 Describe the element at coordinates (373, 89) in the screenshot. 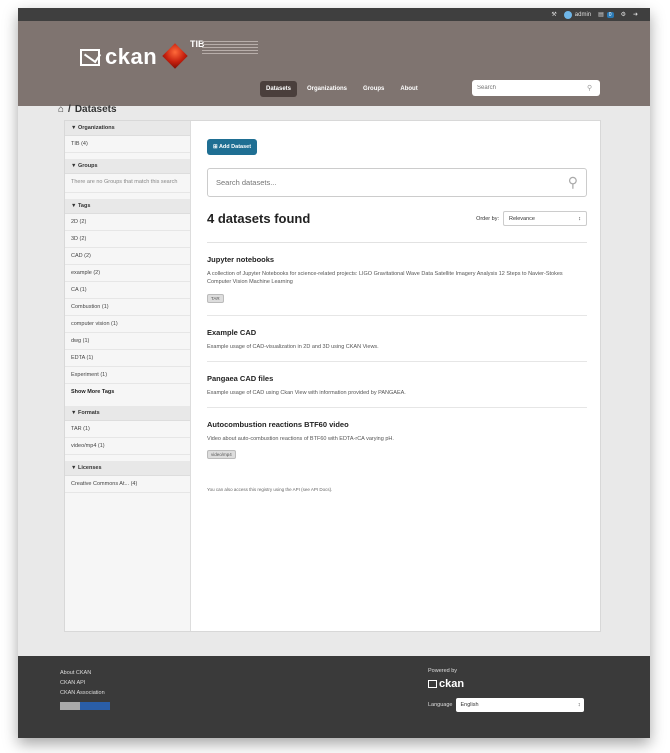

I see `nav-tab-groups: Groups` at that location.